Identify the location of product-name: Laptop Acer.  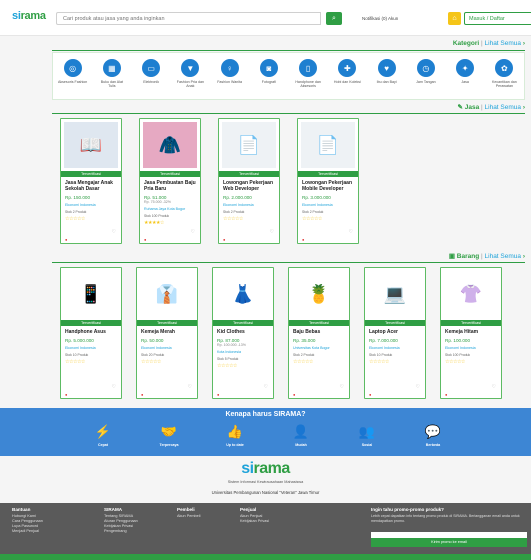
(395, 332).